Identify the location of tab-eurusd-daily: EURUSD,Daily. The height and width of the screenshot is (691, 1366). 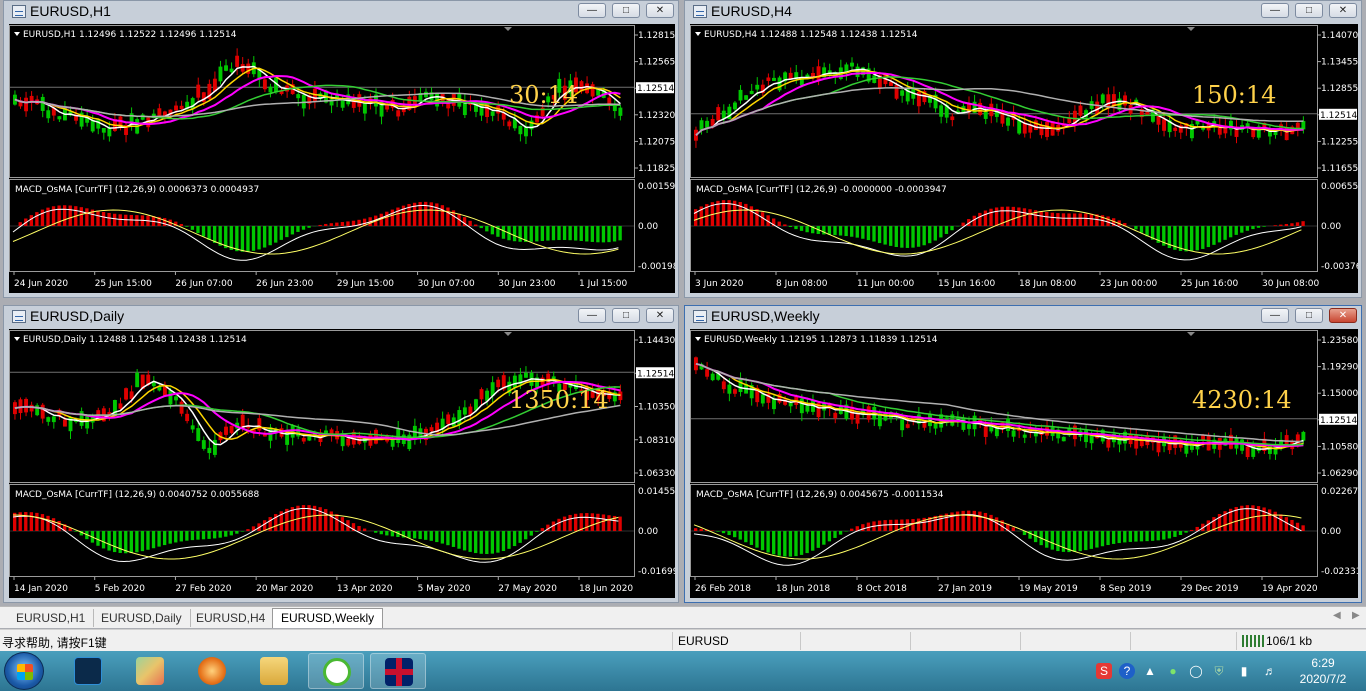
(142, 618).